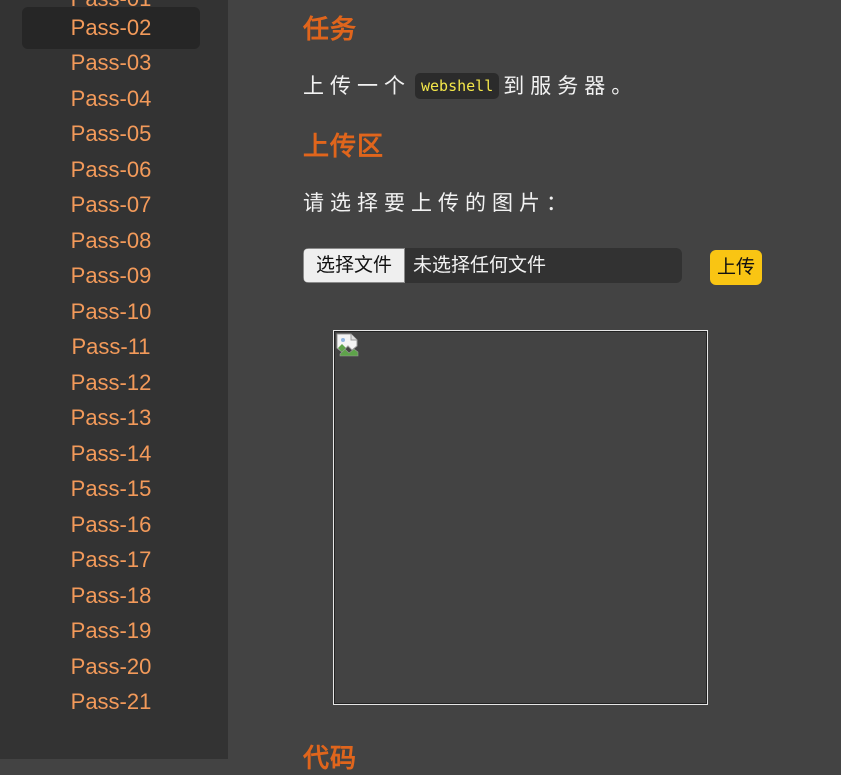 The width and height of the screenshot is (841, 775). What do you see at coordinates (344, 146) in the screenshot?
I see `upload-heading: 上传区` at bounding box center [344, 146].